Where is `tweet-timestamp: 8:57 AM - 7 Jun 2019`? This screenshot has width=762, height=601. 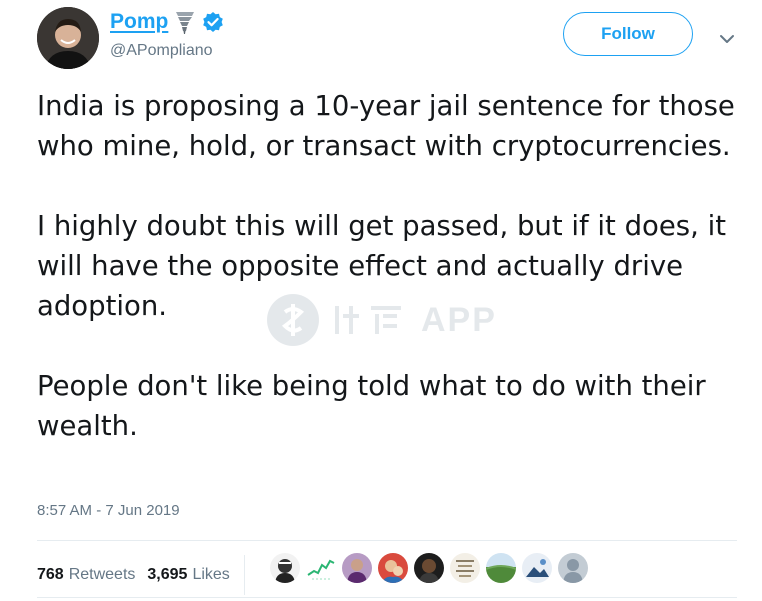
tweet-timestamp: 8:57 AM - 7 Jun 2019 is located at coordinates (108, 511).